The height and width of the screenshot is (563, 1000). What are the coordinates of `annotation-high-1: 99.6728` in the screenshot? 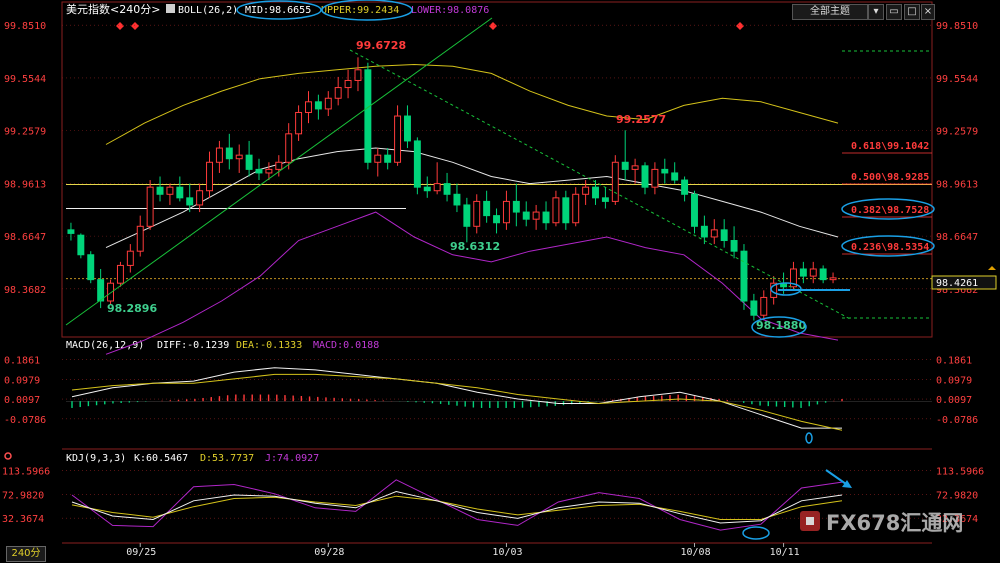 It's located at (381, 45).